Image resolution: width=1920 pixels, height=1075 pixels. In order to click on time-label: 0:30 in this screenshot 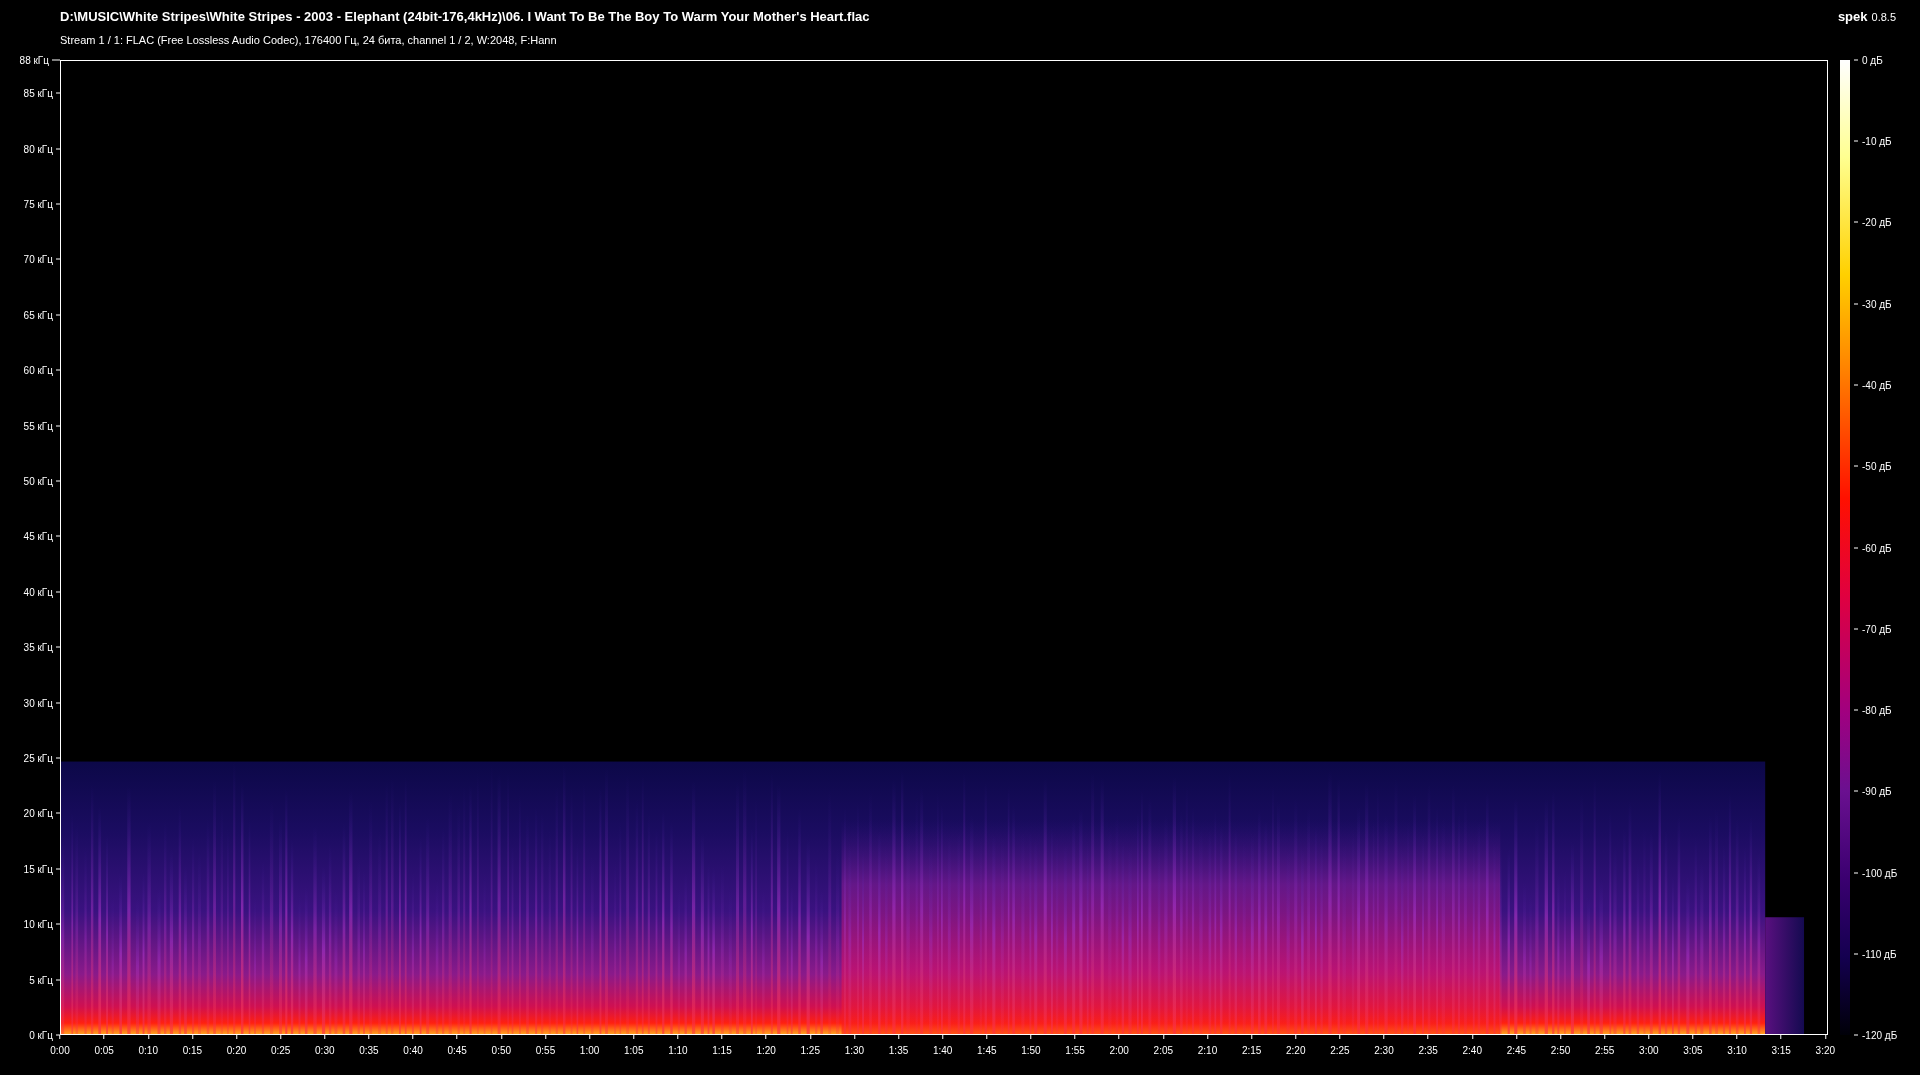, I will do `click(325, 1050)`.